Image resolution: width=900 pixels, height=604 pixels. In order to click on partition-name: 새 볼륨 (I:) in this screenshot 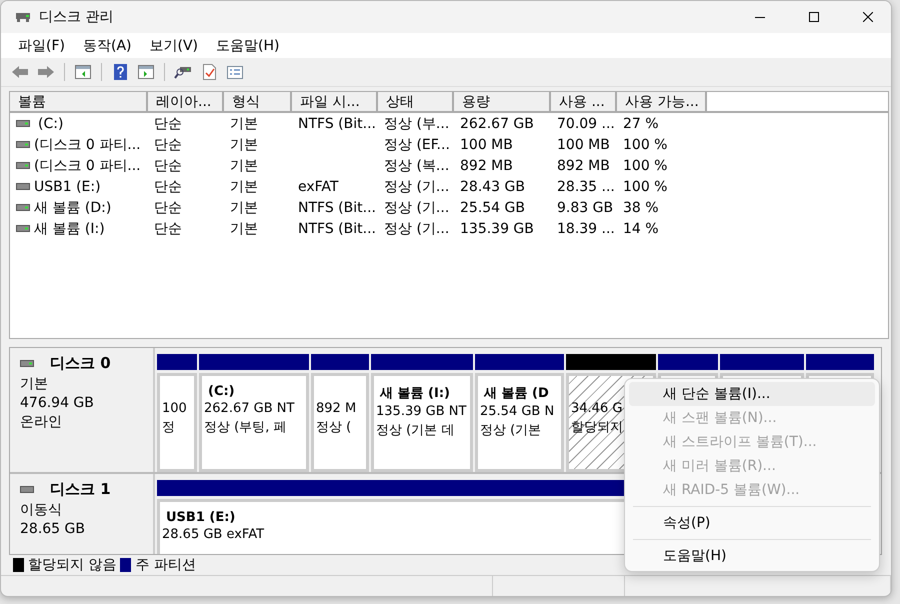, I will do `click(414, 393)`.